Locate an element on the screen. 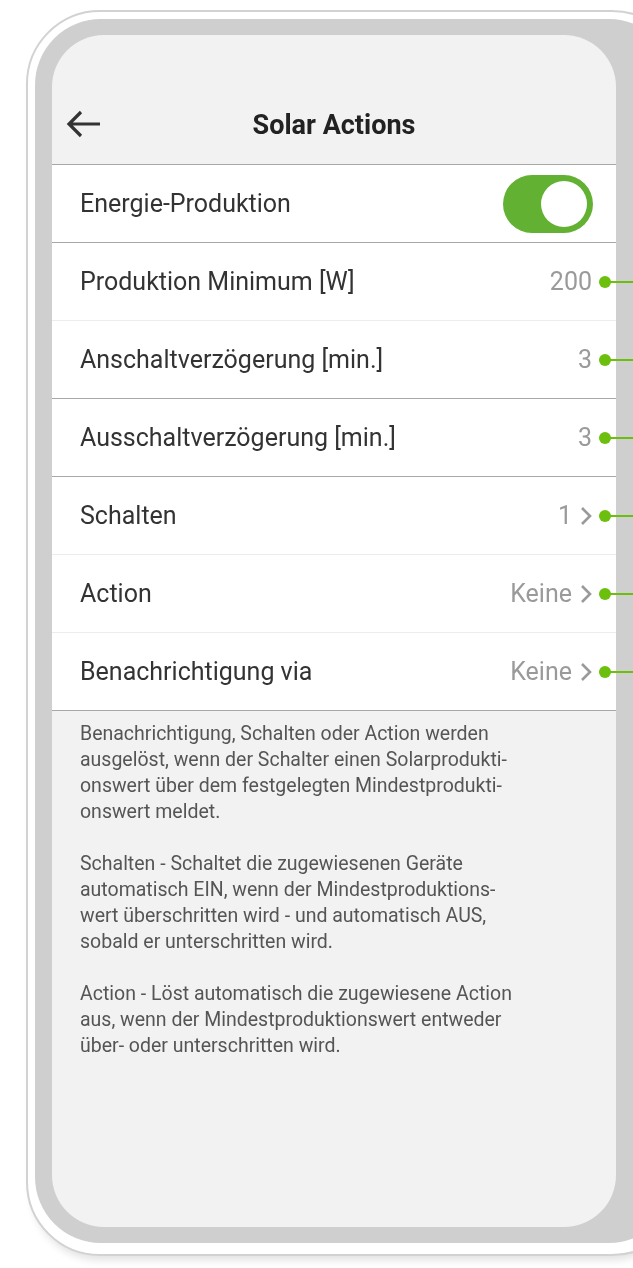 The width and height of the screenshot is (633, 1268). row-label: Energie-Produktion is located at coordinates (185, 203).